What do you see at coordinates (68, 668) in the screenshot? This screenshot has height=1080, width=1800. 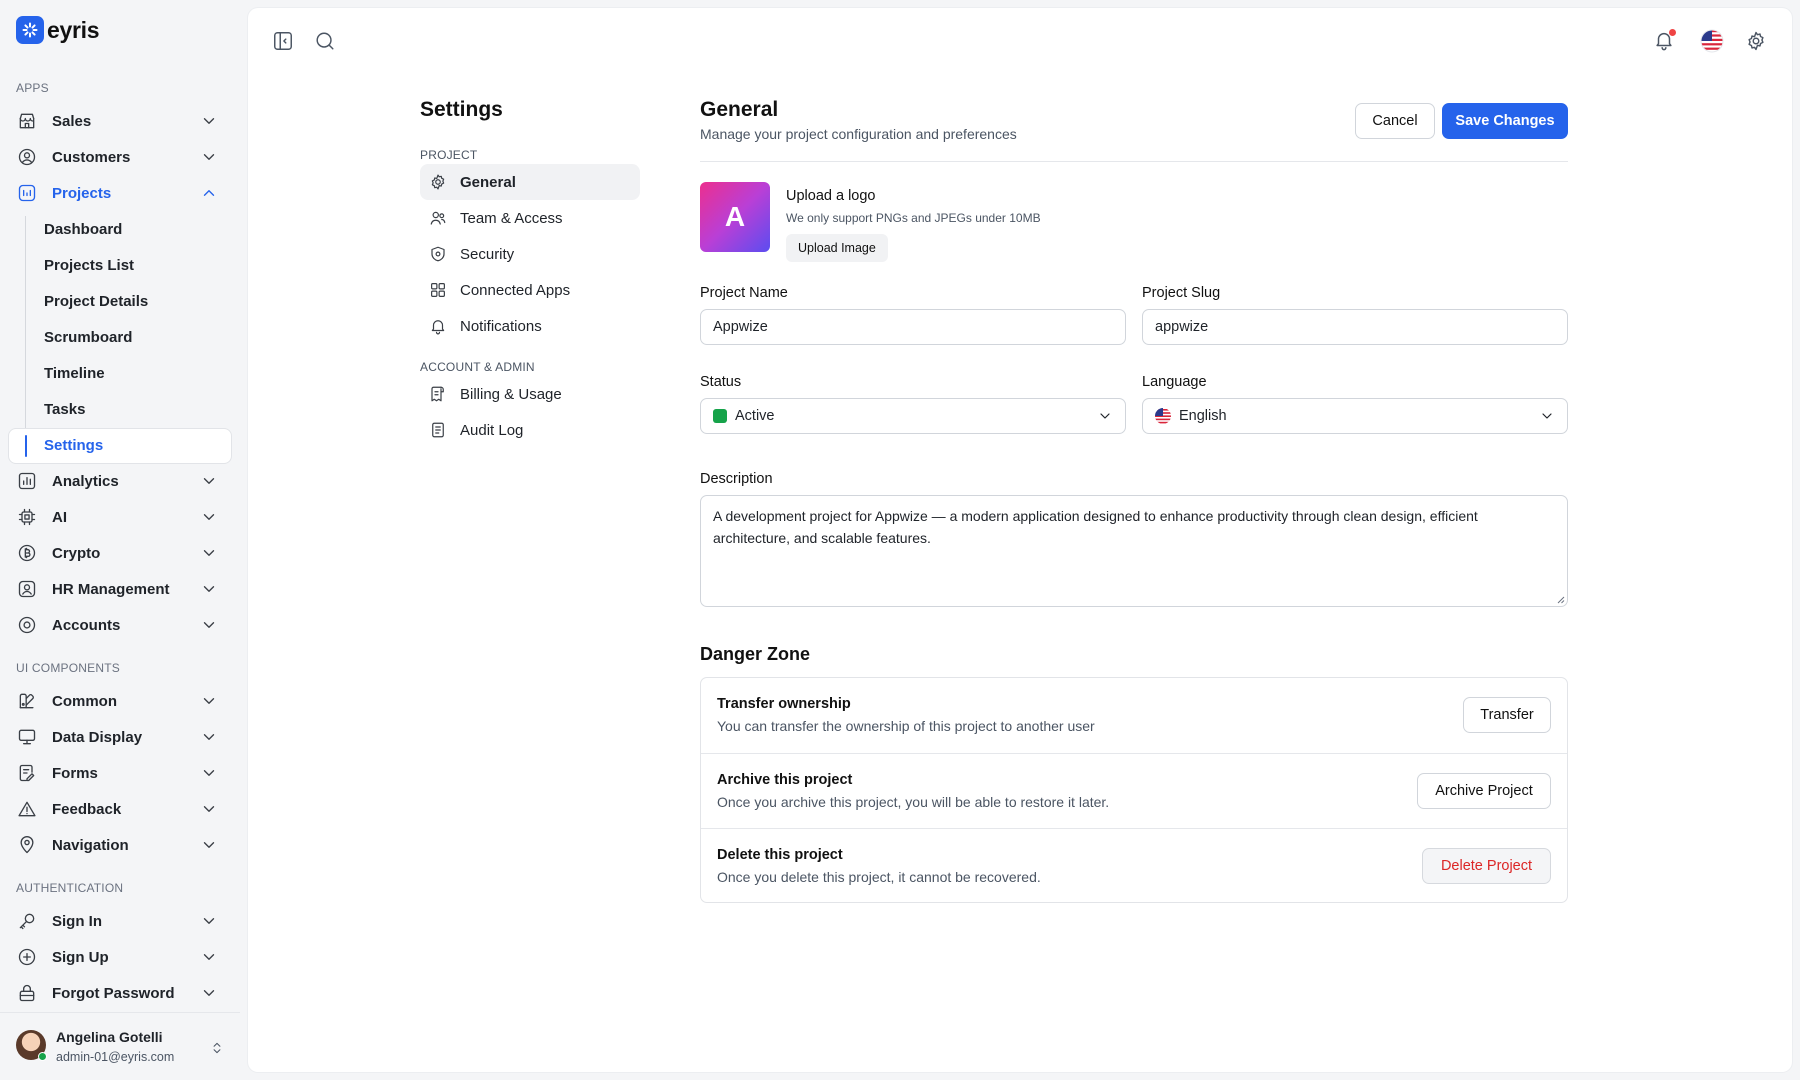 I see `section-ui-components: UI COMPONENTS` at bounding box center [68, 668].